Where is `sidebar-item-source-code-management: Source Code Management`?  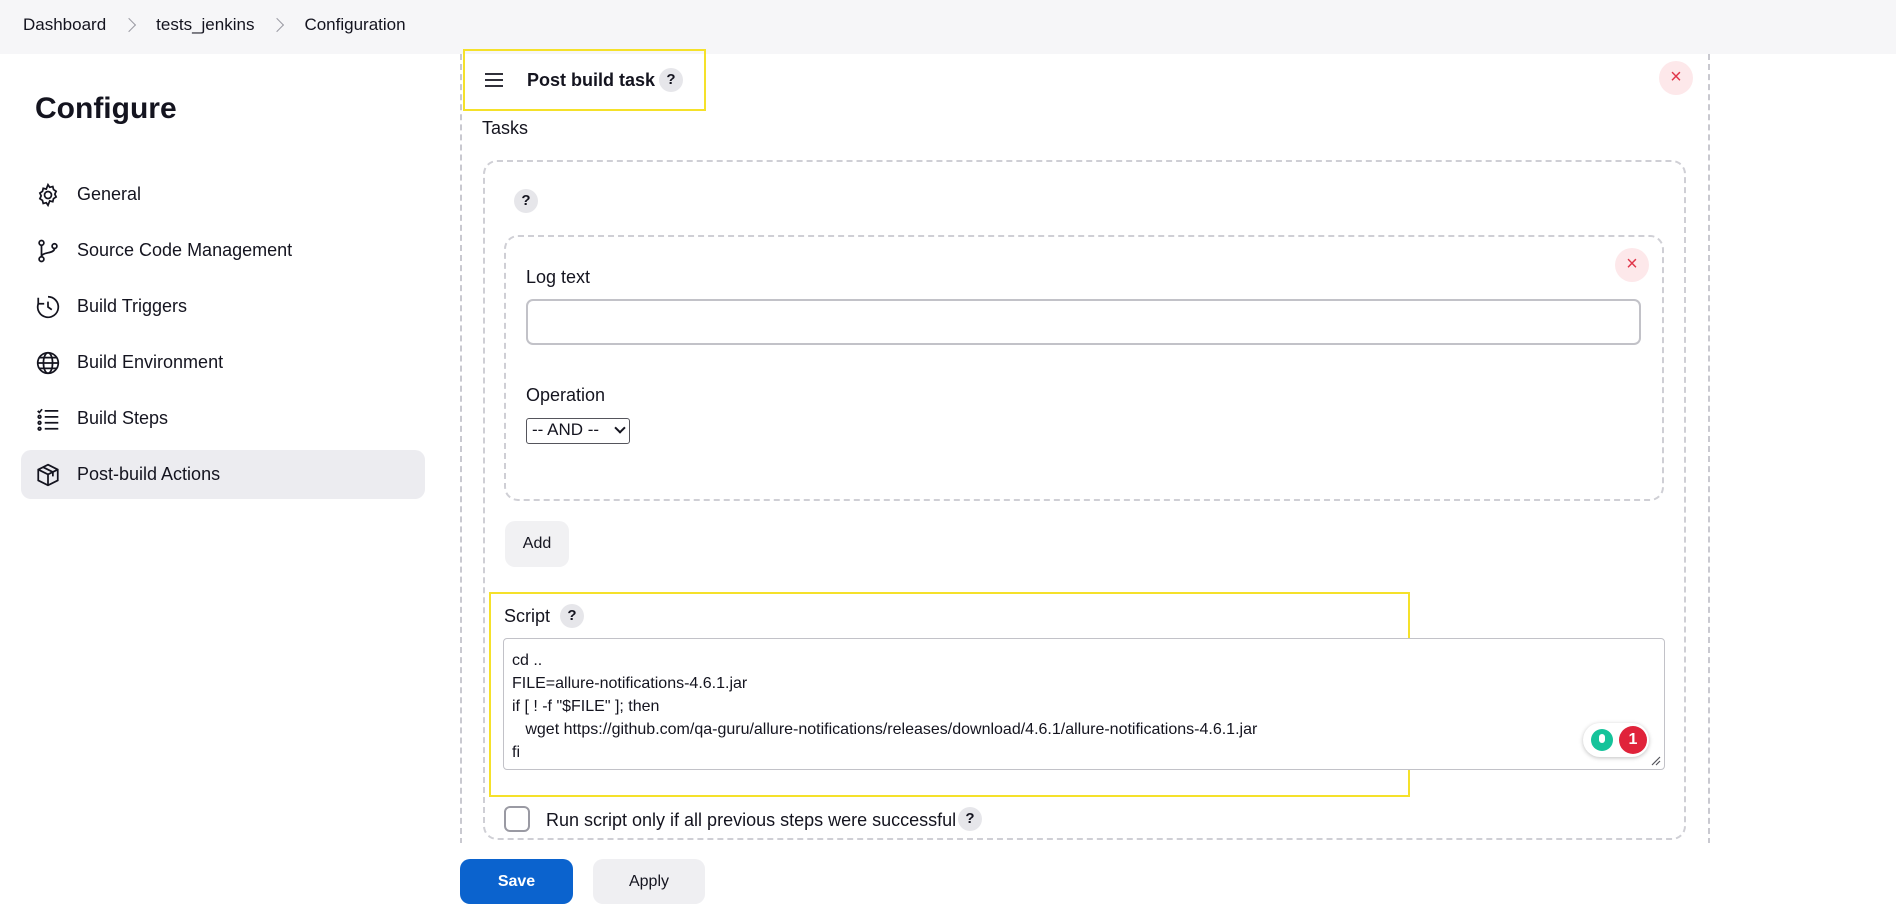 sidebar-item-source-code-management: Source Code Management is located at coordinates (223, 250).